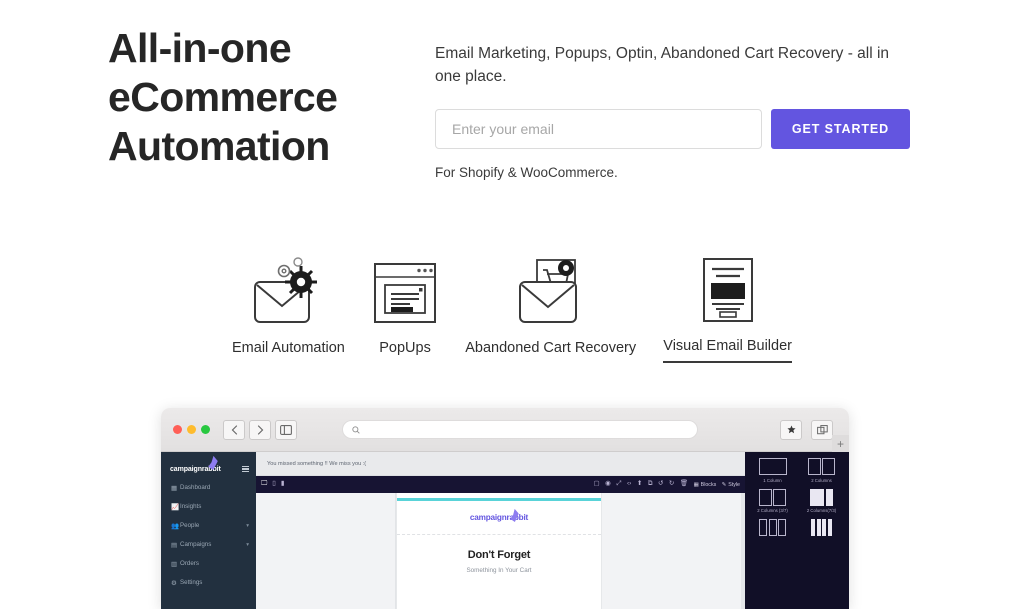 This screenshot has width=1024, height=609. What do you see at coordinates (177, 429) in the screenshot?
I see `close-window-button` at bounding box center [177, 429].